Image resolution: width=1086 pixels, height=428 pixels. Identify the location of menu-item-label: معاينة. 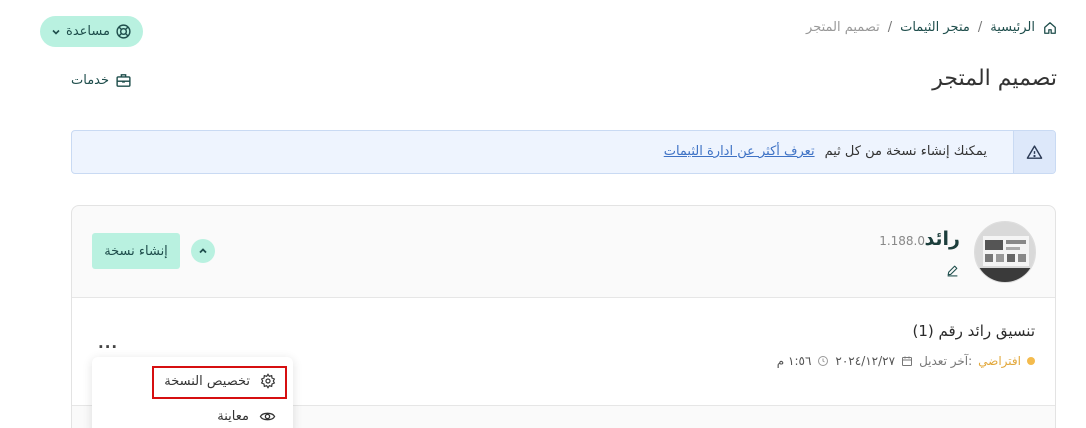
(233, 416).